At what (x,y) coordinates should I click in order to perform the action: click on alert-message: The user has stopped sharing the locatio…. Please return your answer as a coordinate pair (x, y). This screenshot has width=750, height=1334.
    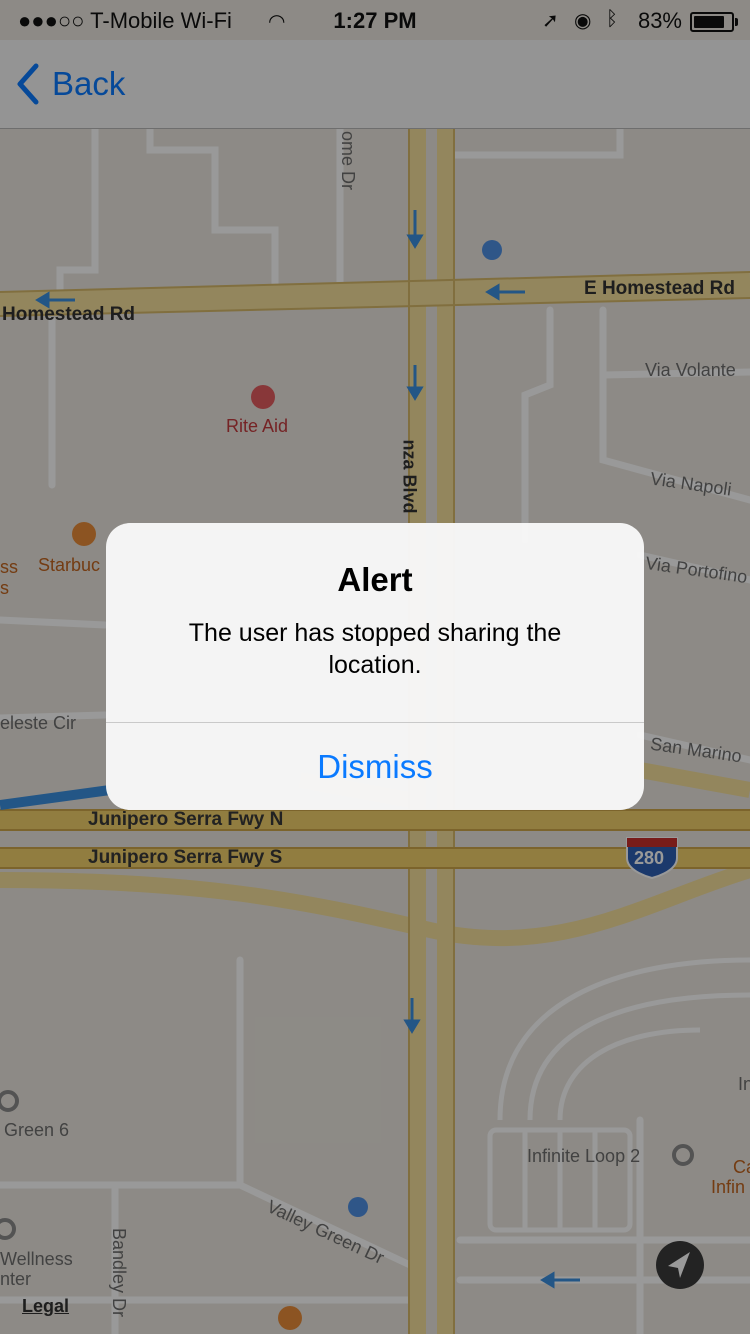
    Looking at the image, I should click on (375, 649).